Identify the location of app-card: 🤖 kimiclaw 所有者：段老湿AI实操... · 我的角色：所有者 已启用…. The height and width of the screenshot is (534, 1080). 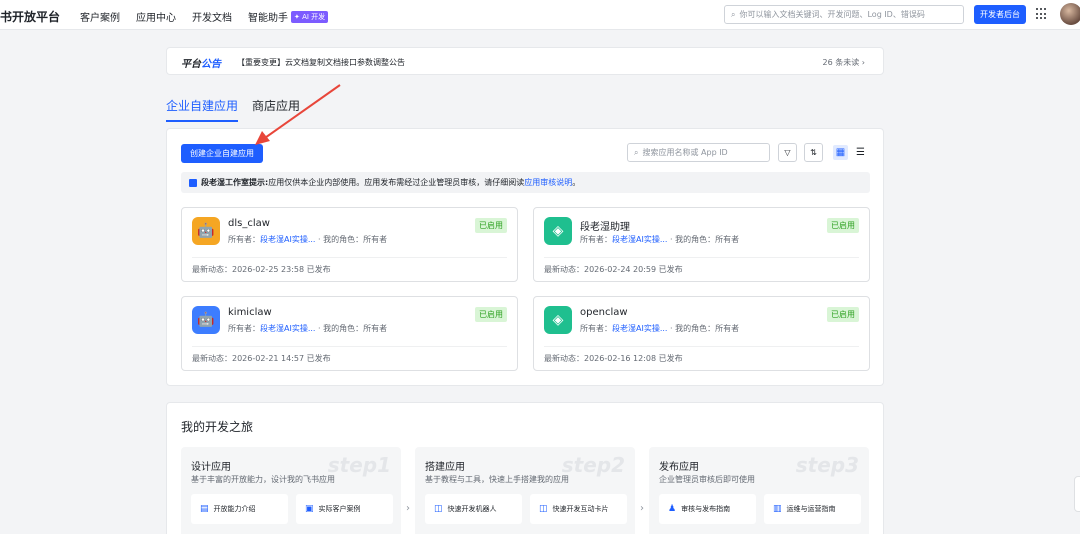
(349, 333).